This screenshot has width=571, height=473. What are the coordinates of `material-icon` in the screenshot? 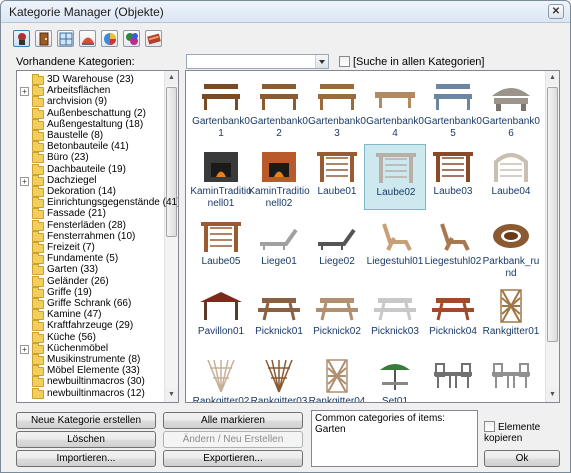 It's located at (153, 38).